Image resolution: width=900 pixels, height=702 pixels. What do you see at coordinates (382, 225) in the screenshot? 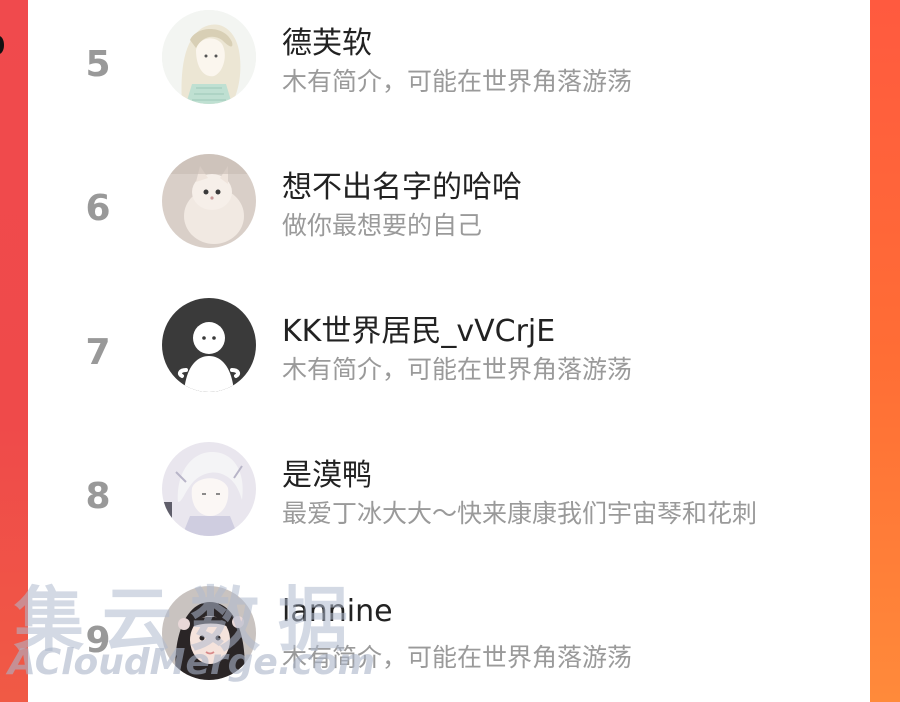
I see `user-description: 做你最想要的自己` at bounding box center [382, 225].